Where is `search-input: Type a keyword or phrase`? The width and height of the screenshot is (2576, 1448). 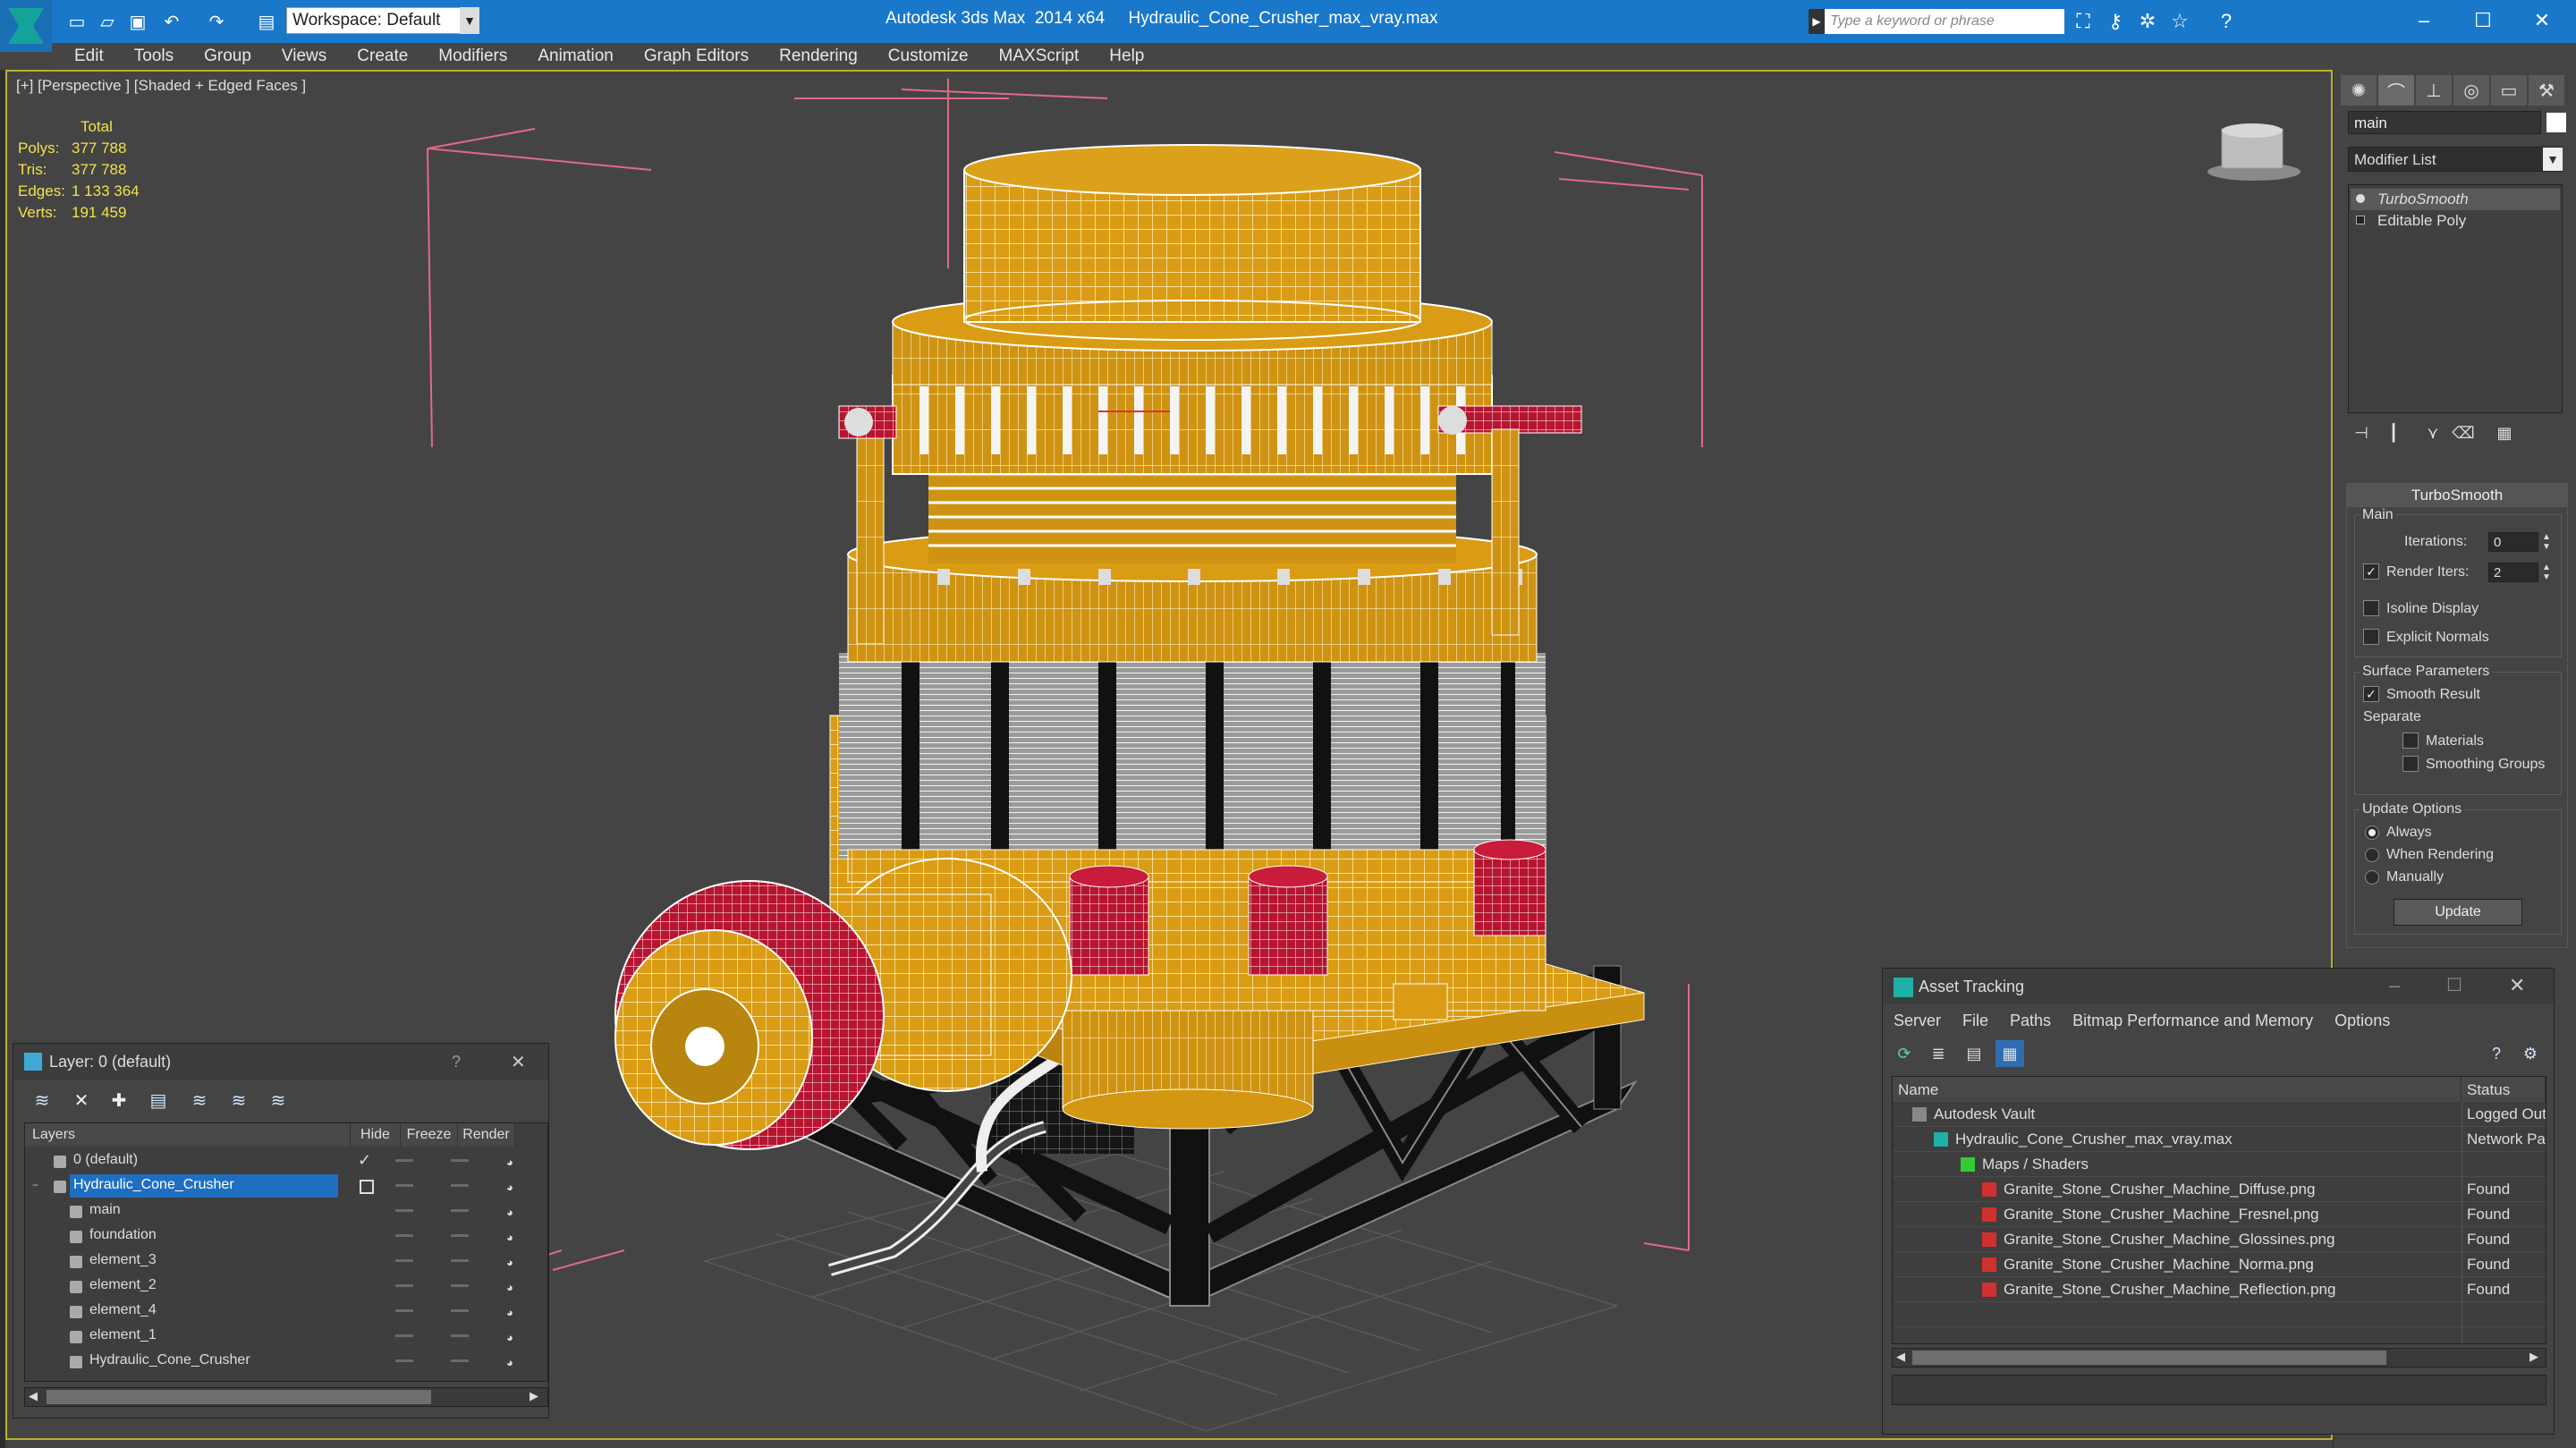 search-input: Type a keyword or phrase is located at coordinates (1944, 21).